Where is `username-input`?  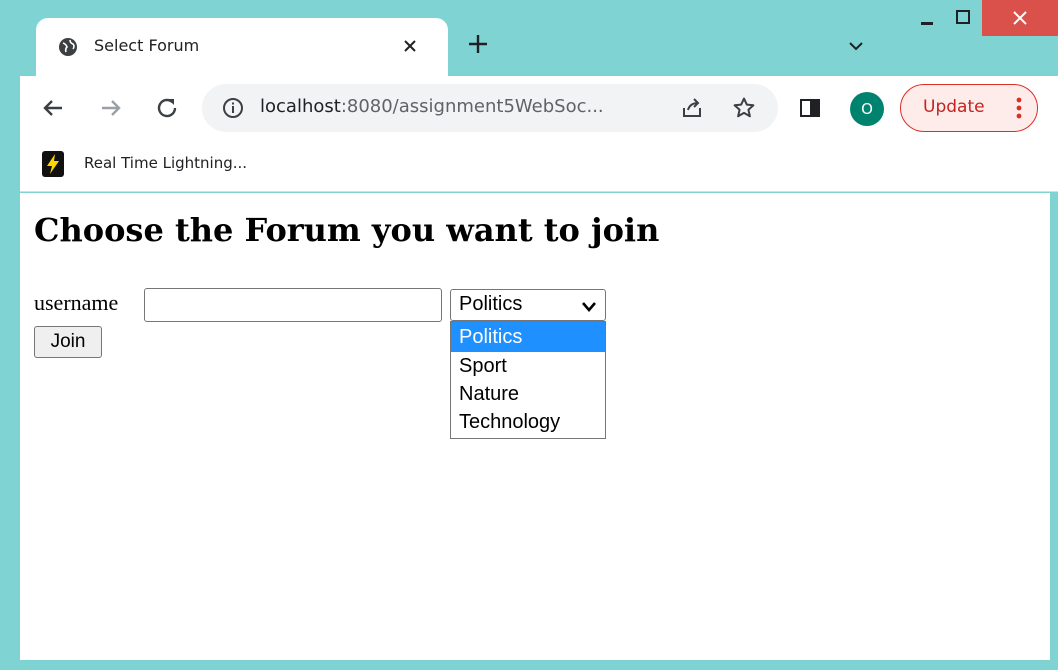 username-input is located at coordinates (293, 305).